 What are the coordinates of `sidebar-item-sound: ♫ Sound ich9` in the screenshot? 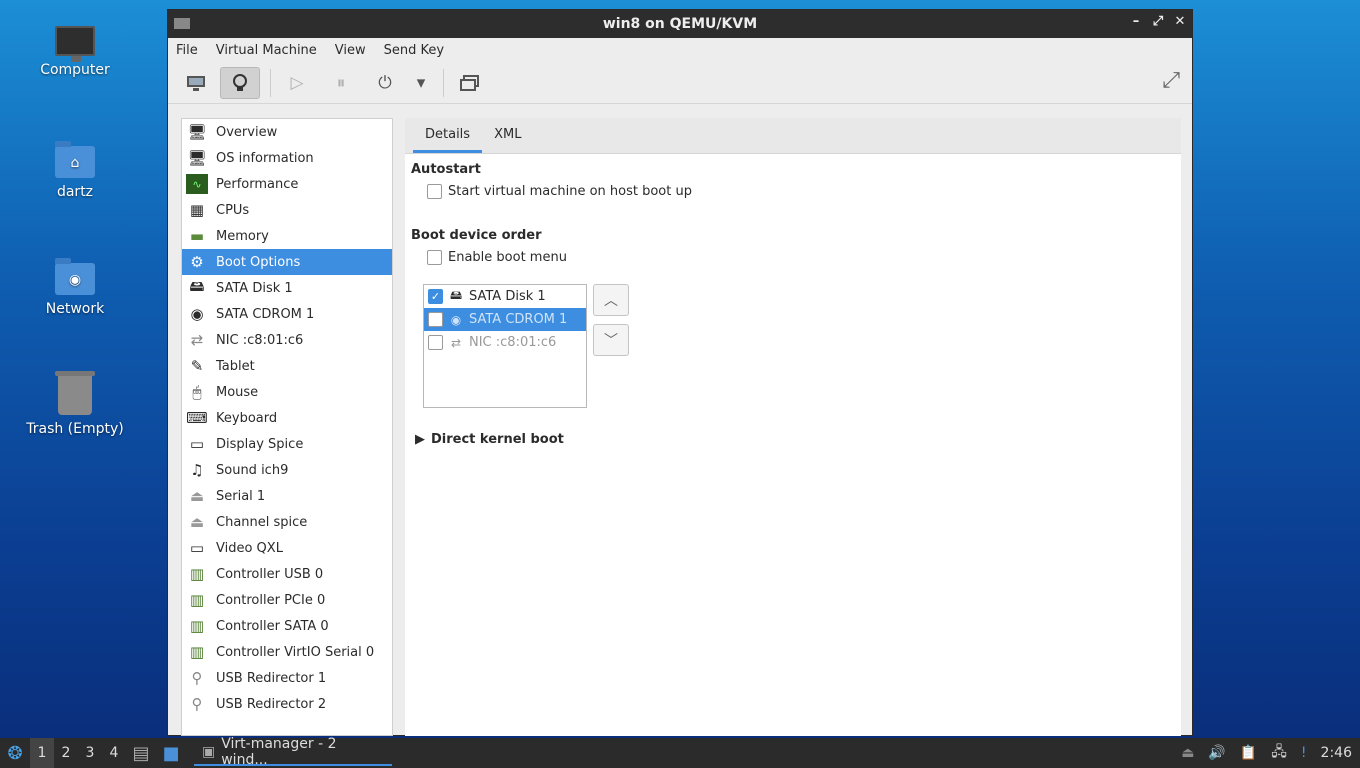 It's located at (287, 470).